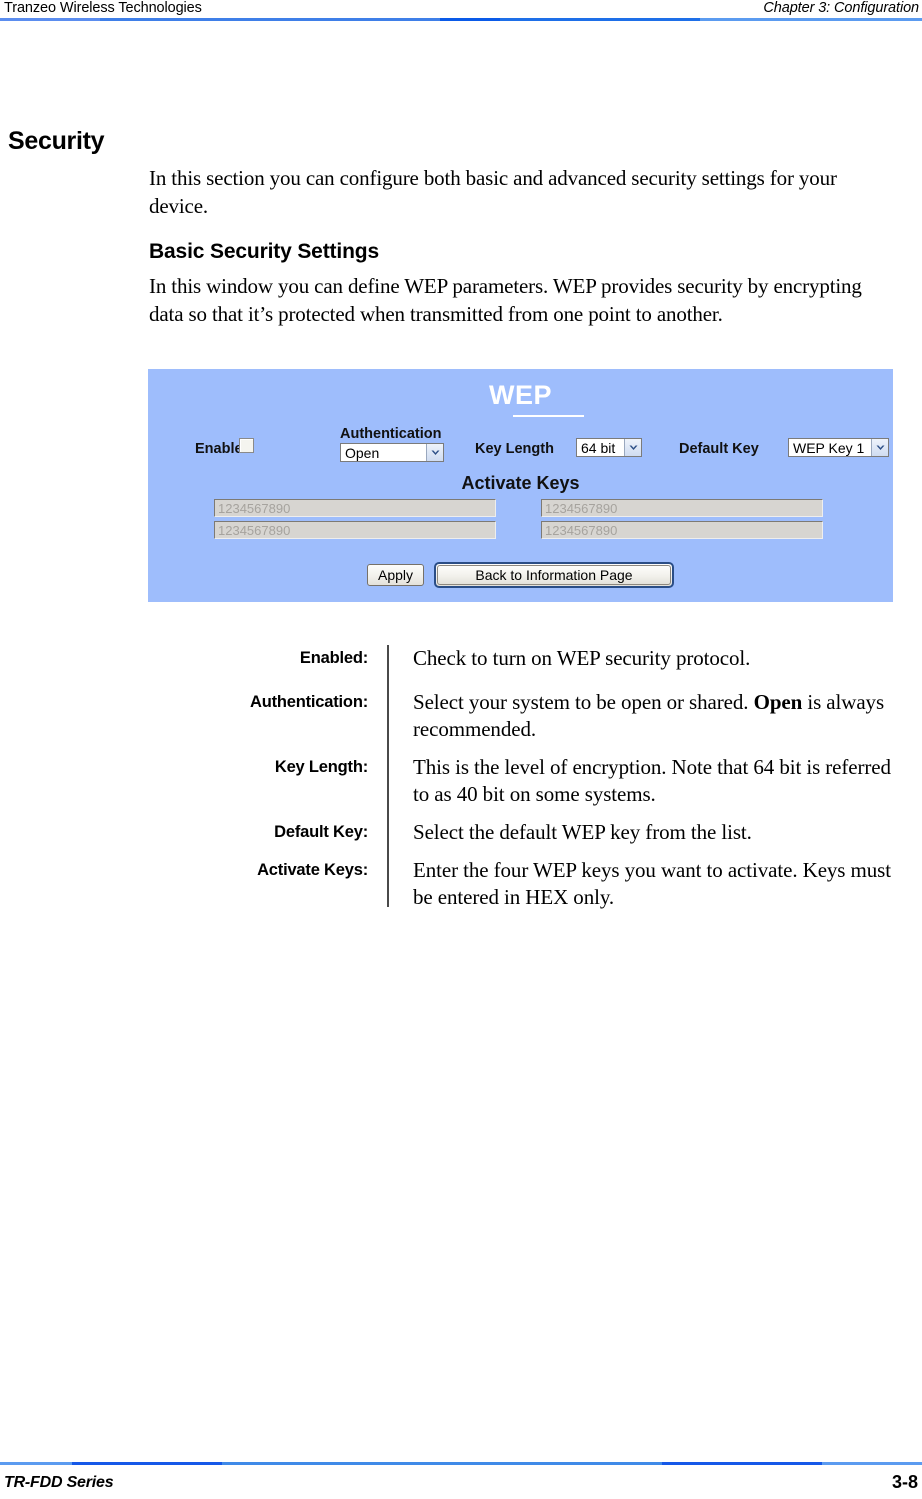 The height and width of the screenshot is (1499, 922). What do you see at coordinates (388, 776) in the screenshot?
I see `definition-list-divider` at bounding box center [388, 776].